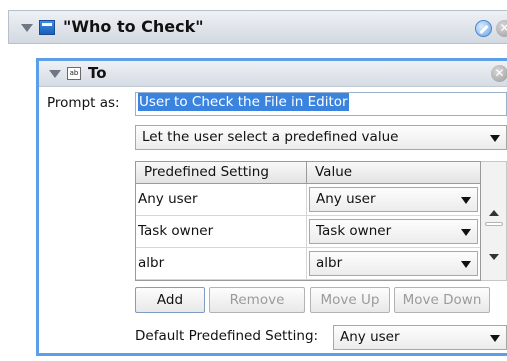 This screenshot has height=361, width=507. Describe the element at coordinates (243, 102) in the screenshot. I see `prompt-input-value: User to Check the File in Editor` at that location.